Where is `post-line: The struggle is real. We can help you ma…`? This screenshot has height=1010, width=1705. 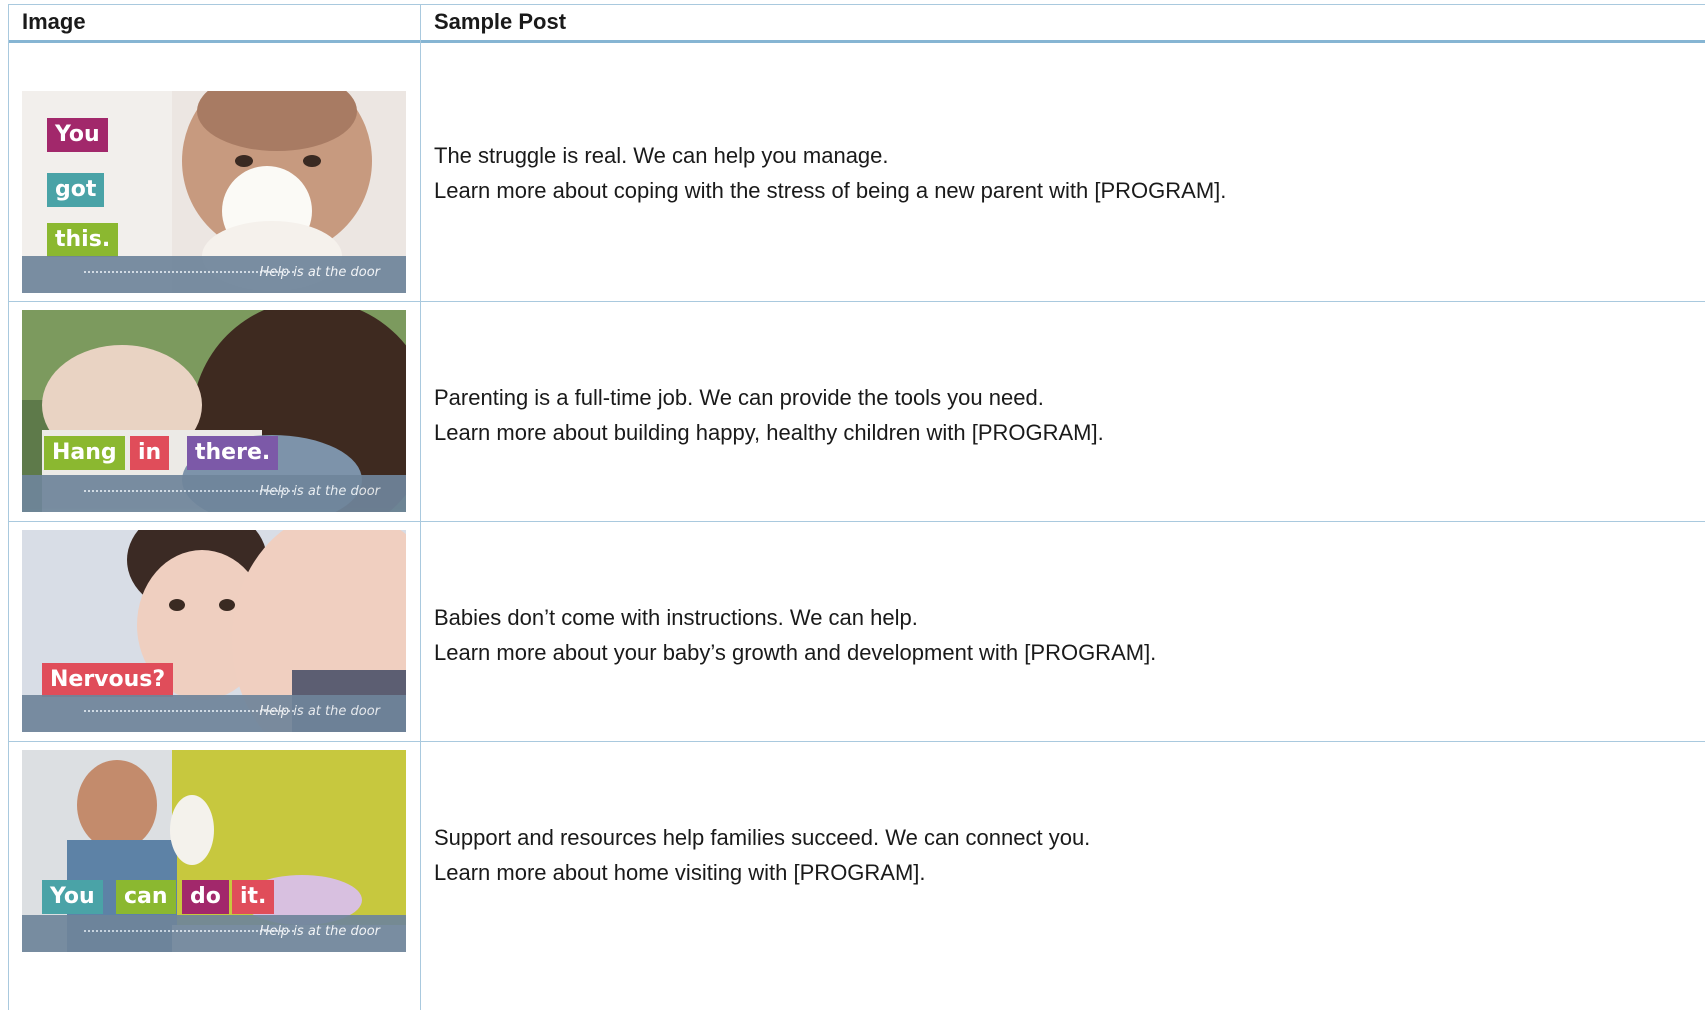 post-line: The struggle is real. We can help you ma… is located at coordinates (661, 155).